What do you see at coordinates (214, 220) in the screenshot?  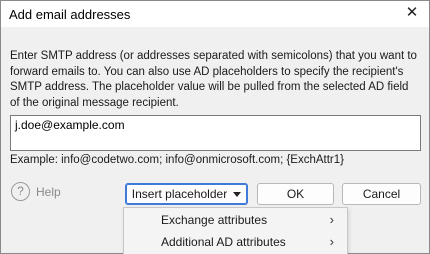 I see `menu-item-label: Exchange attributes` at bounding box center [214, 220].